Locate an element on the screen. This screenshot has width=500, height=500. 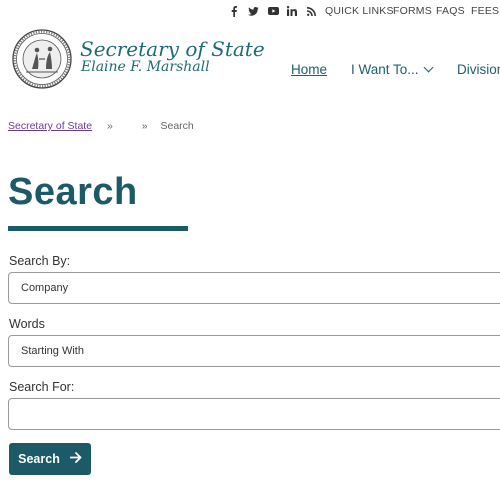
forms-link: FORMS is located at coordinates (412, 11).